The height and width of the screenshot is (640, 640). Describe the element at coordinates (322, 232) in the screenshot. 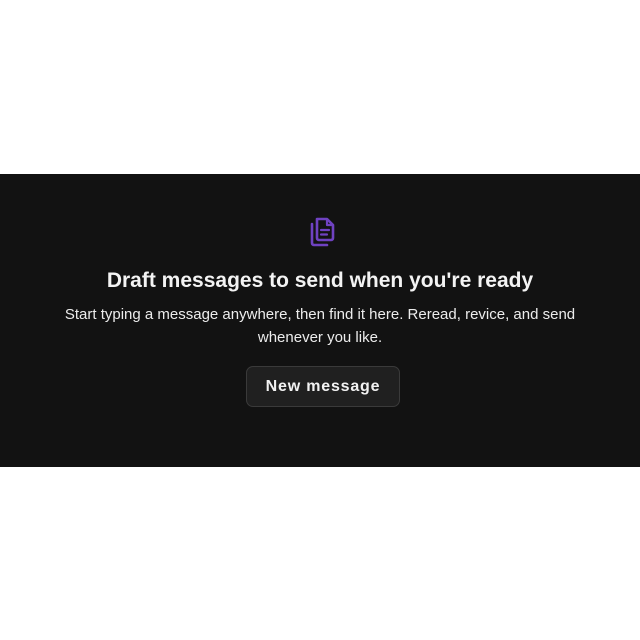

I see `drafts-document-icon` at that location.